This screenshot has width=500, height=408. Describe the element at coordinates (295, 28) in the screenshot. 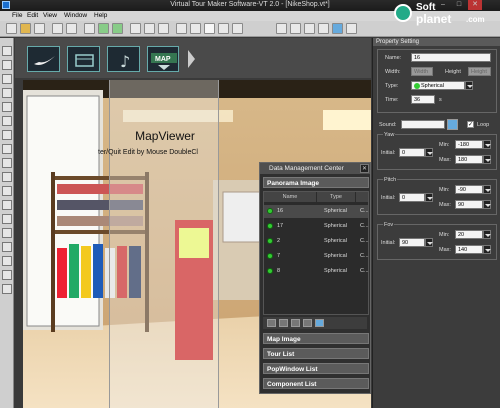

I see `swap-icon` at that location.